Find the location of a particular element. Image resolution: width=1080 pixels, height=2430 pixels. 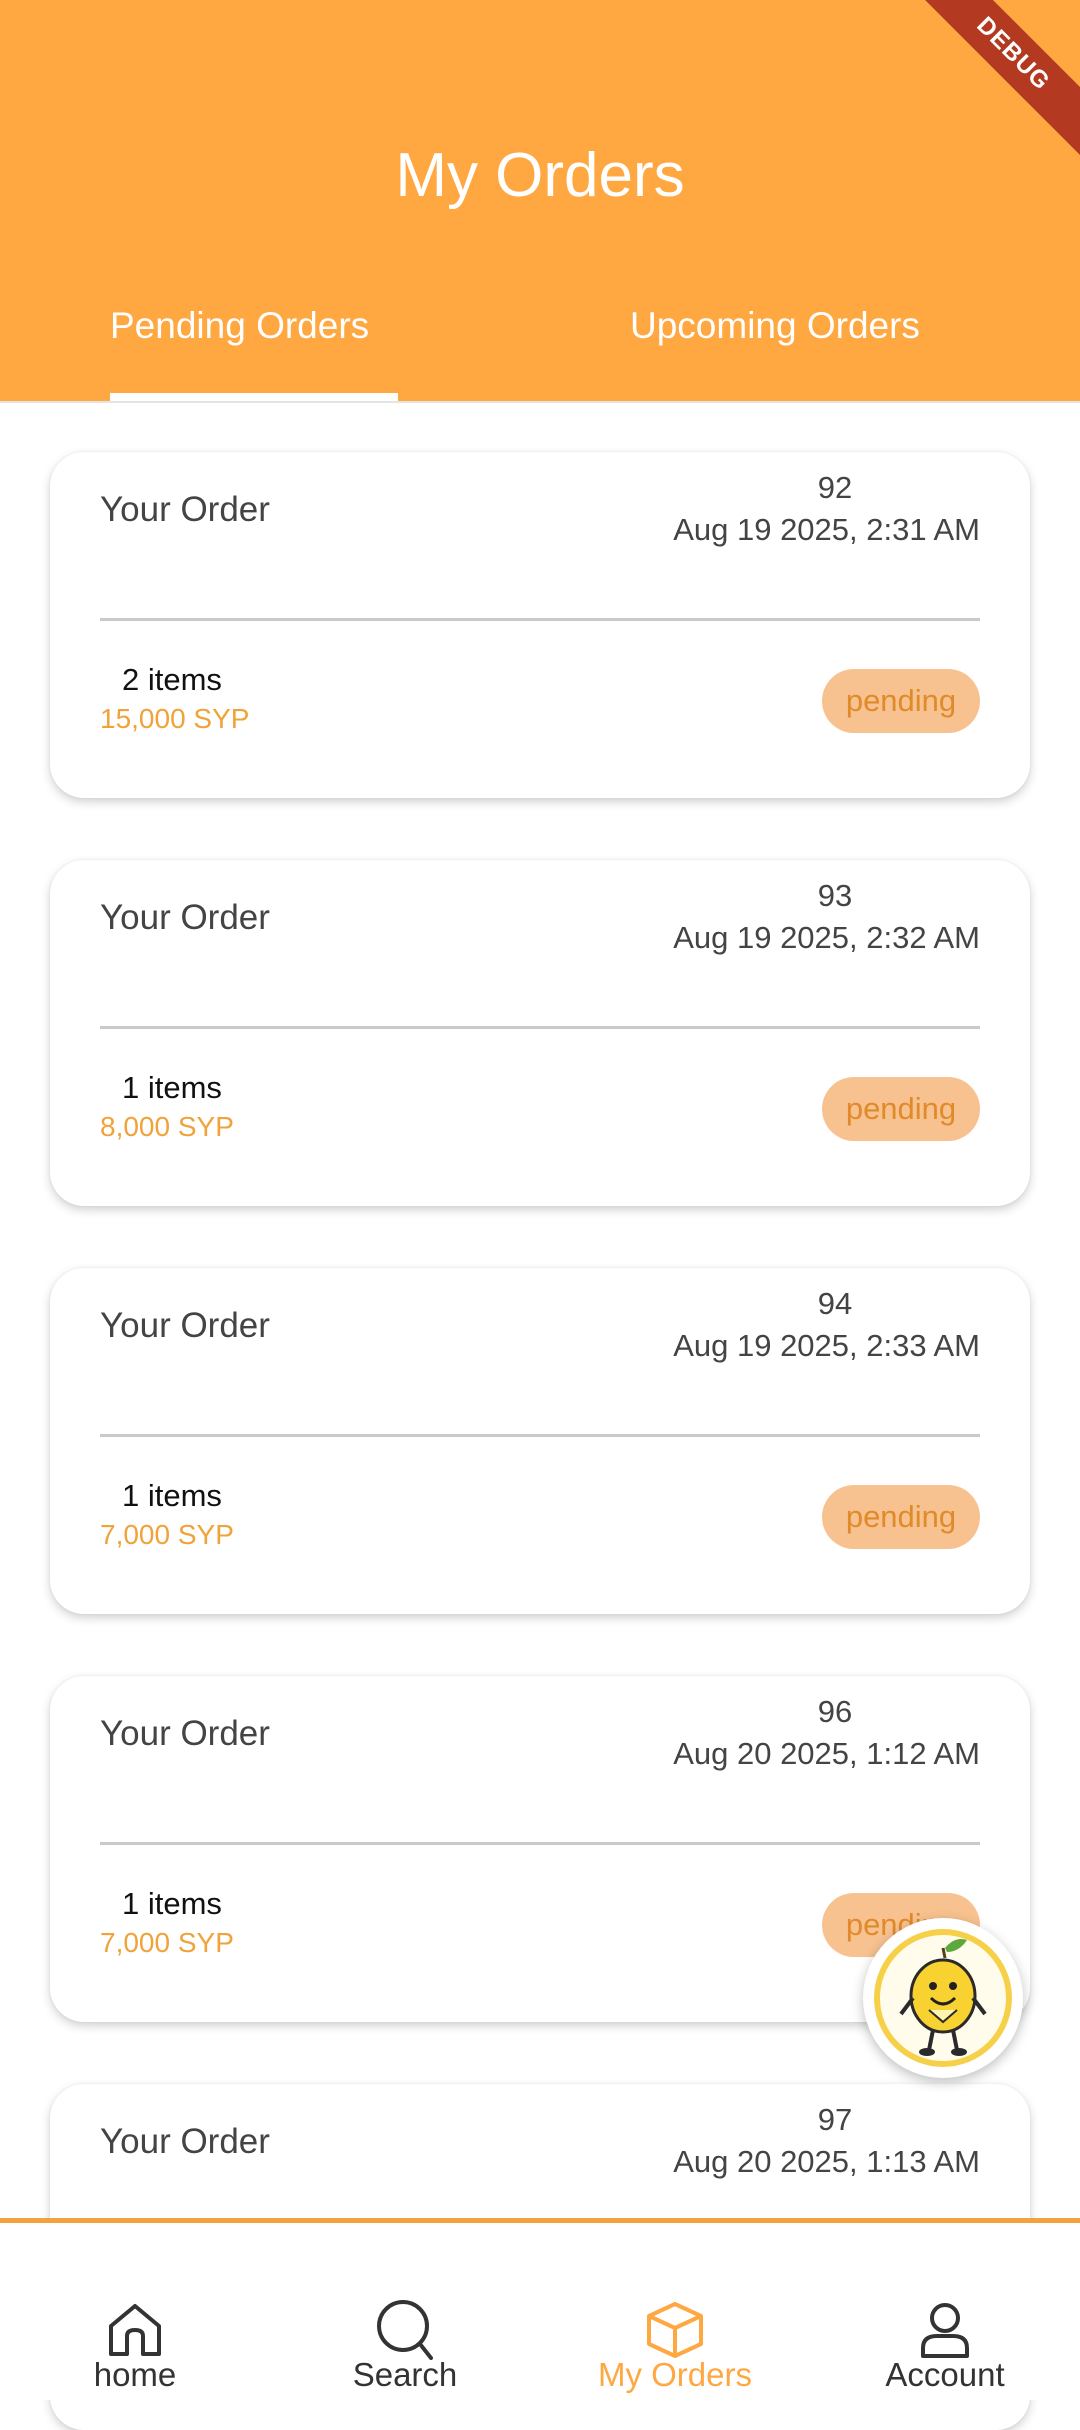

nav-label-account: Account is located at coordinates (945, 2374).